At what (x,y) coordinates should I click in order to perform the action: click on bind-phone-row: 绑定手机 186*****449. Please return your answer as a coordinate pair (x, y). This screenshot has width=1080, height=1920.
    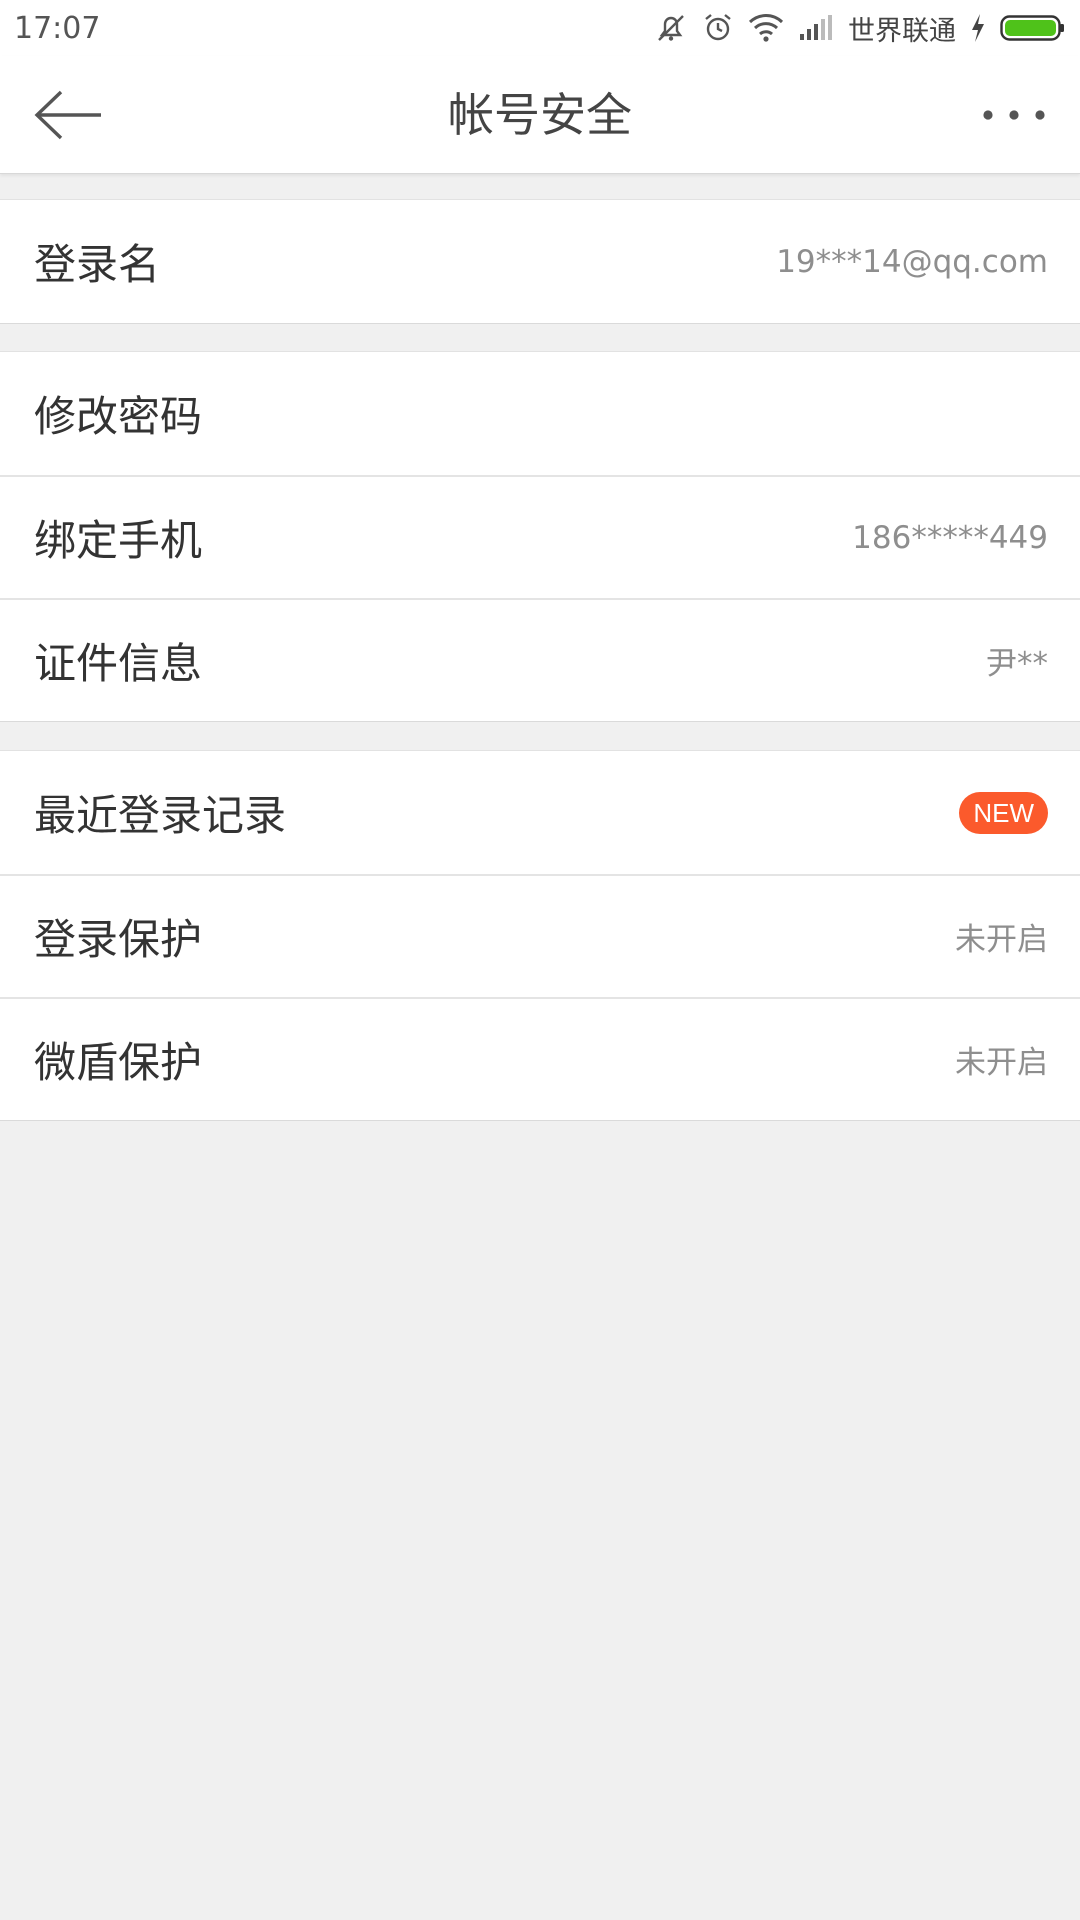
    Looking at the image, I should click on (540, 536).